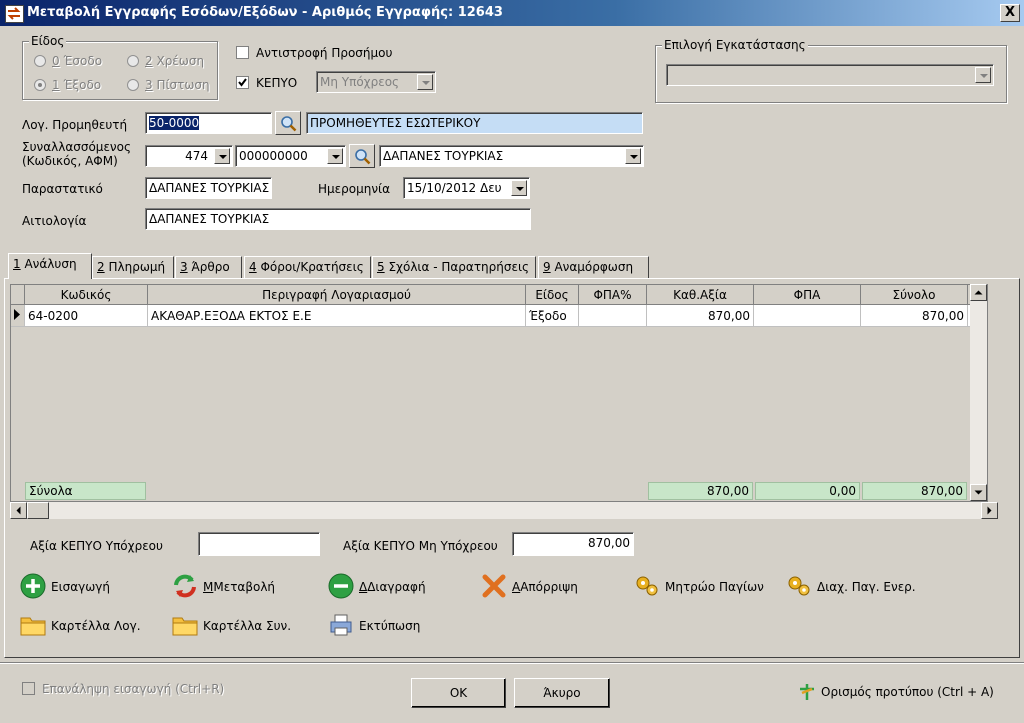  Describe the element at coordinates (86, 316) in the screenshot. I see `table-cell-kodikos: 64-0200` at that location.